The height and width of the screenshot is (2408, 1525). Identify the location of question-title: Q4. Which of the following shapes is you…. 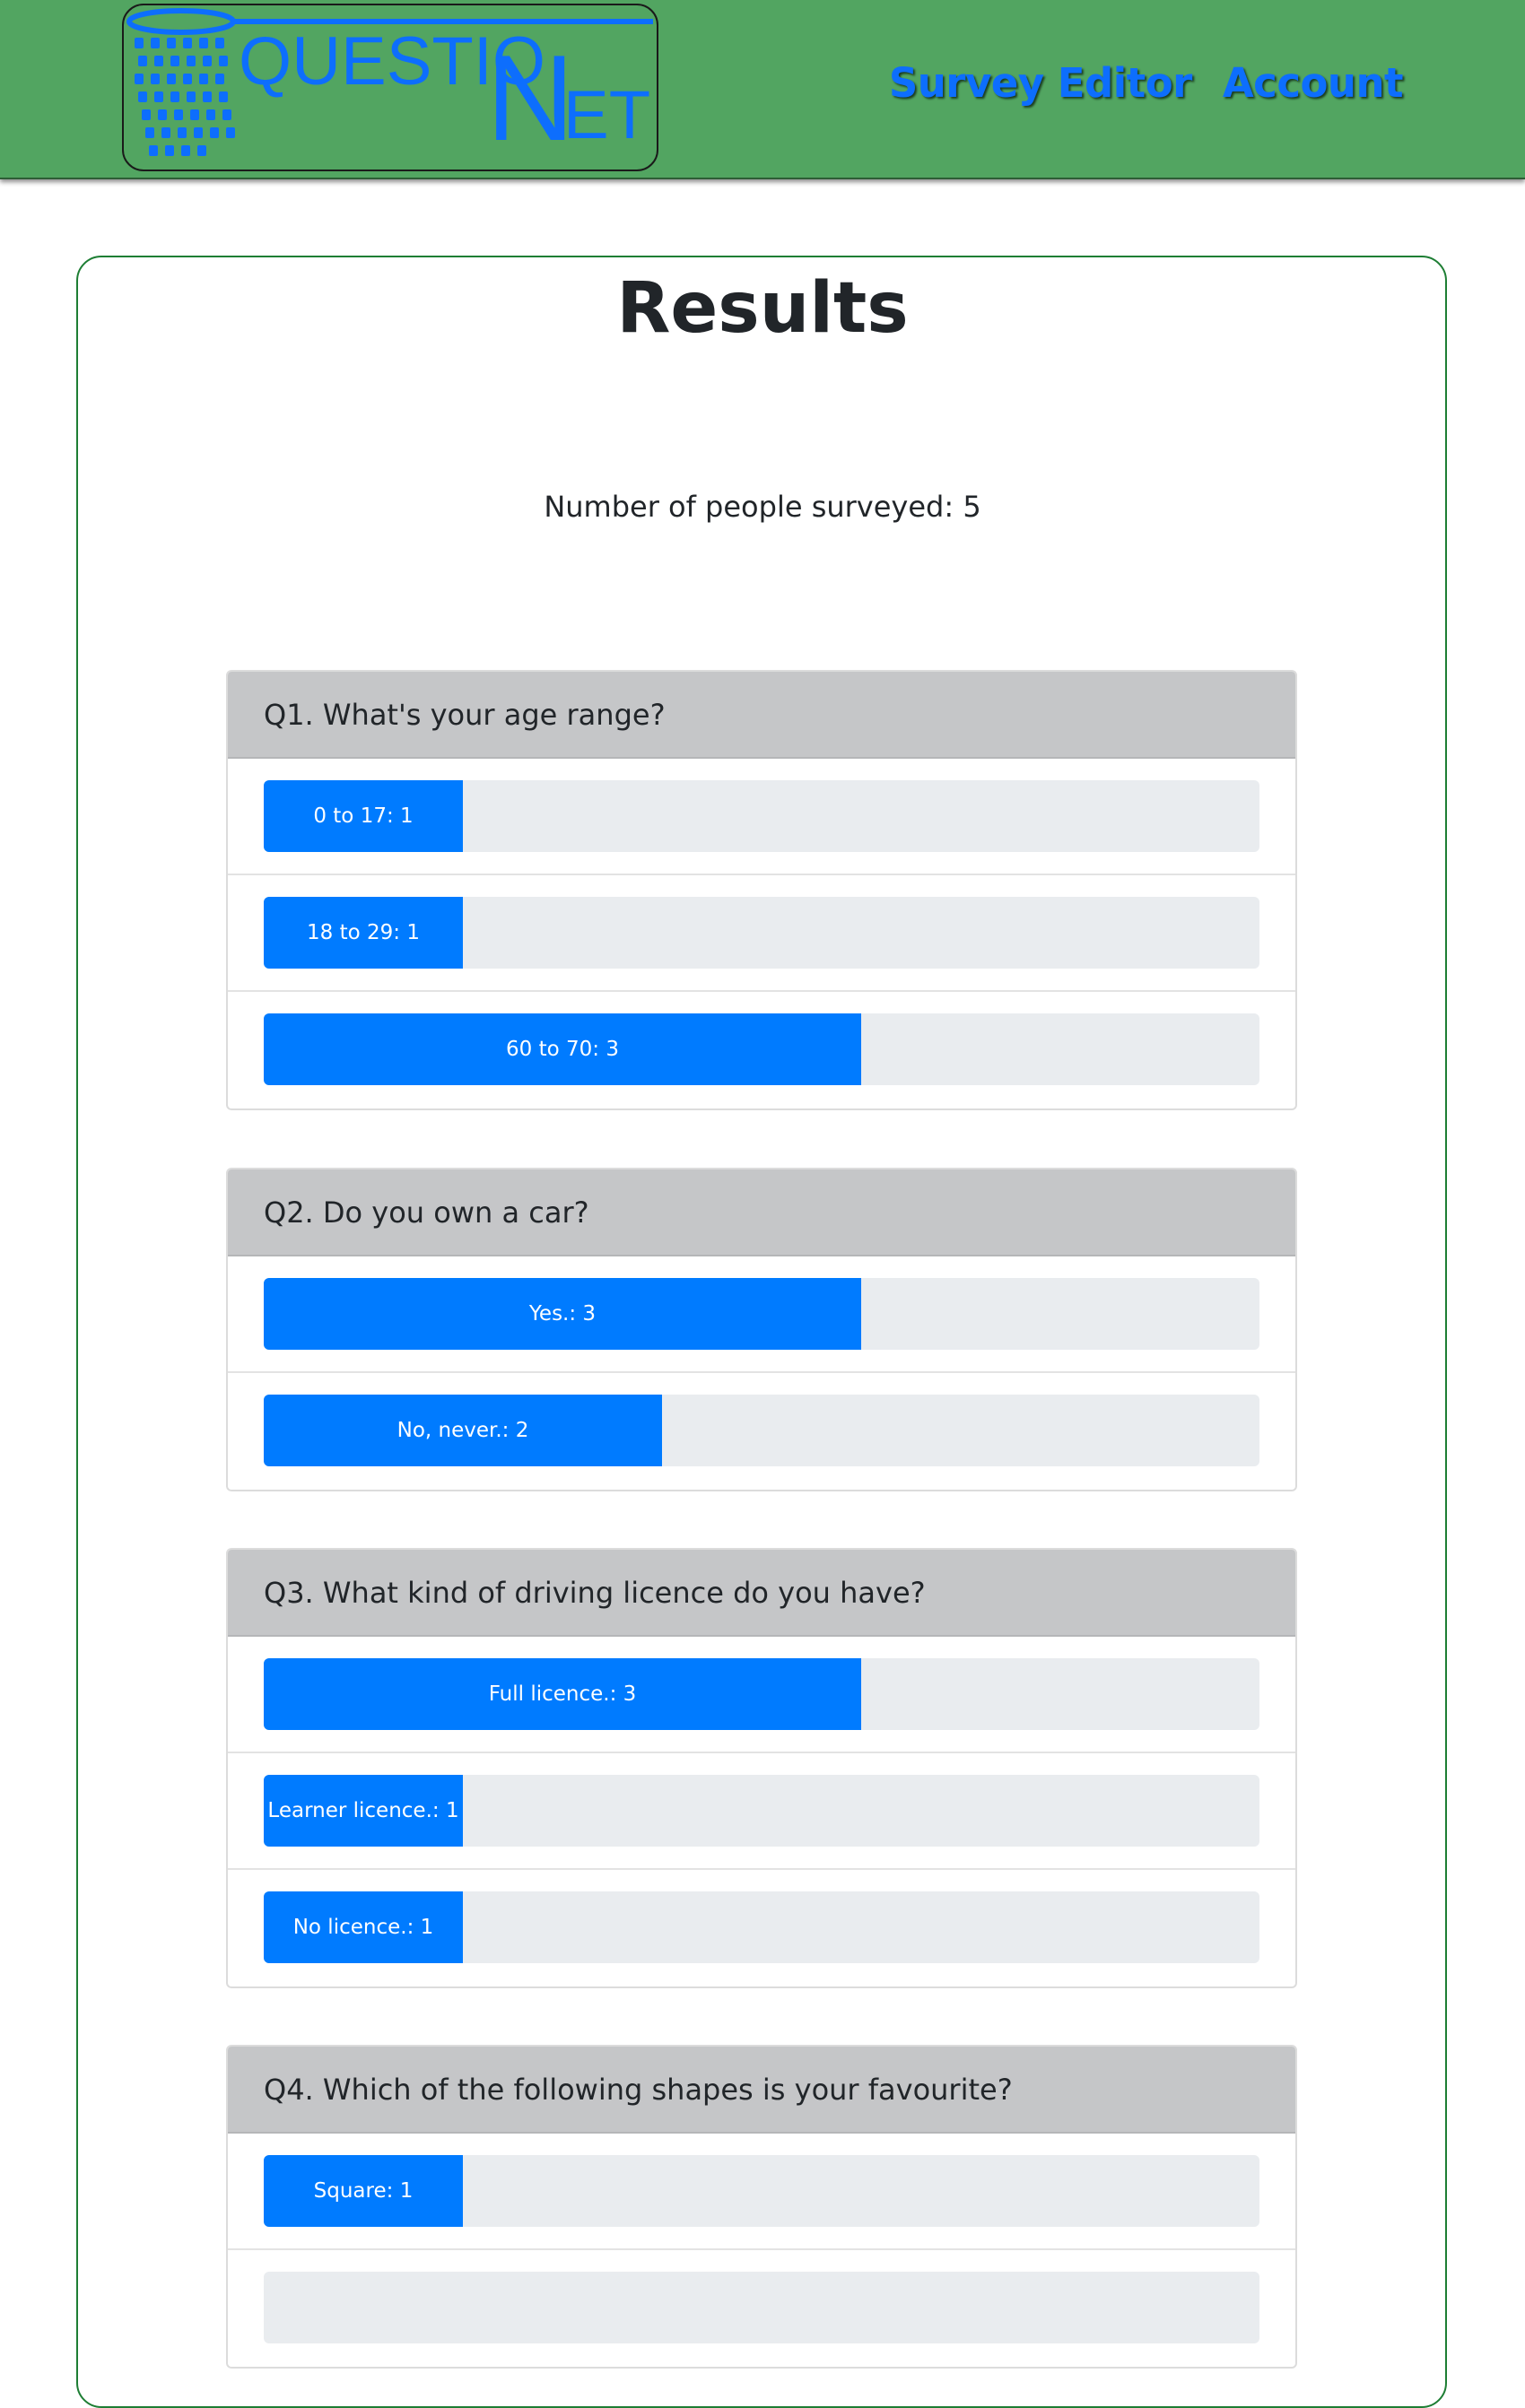
(761, 2091).